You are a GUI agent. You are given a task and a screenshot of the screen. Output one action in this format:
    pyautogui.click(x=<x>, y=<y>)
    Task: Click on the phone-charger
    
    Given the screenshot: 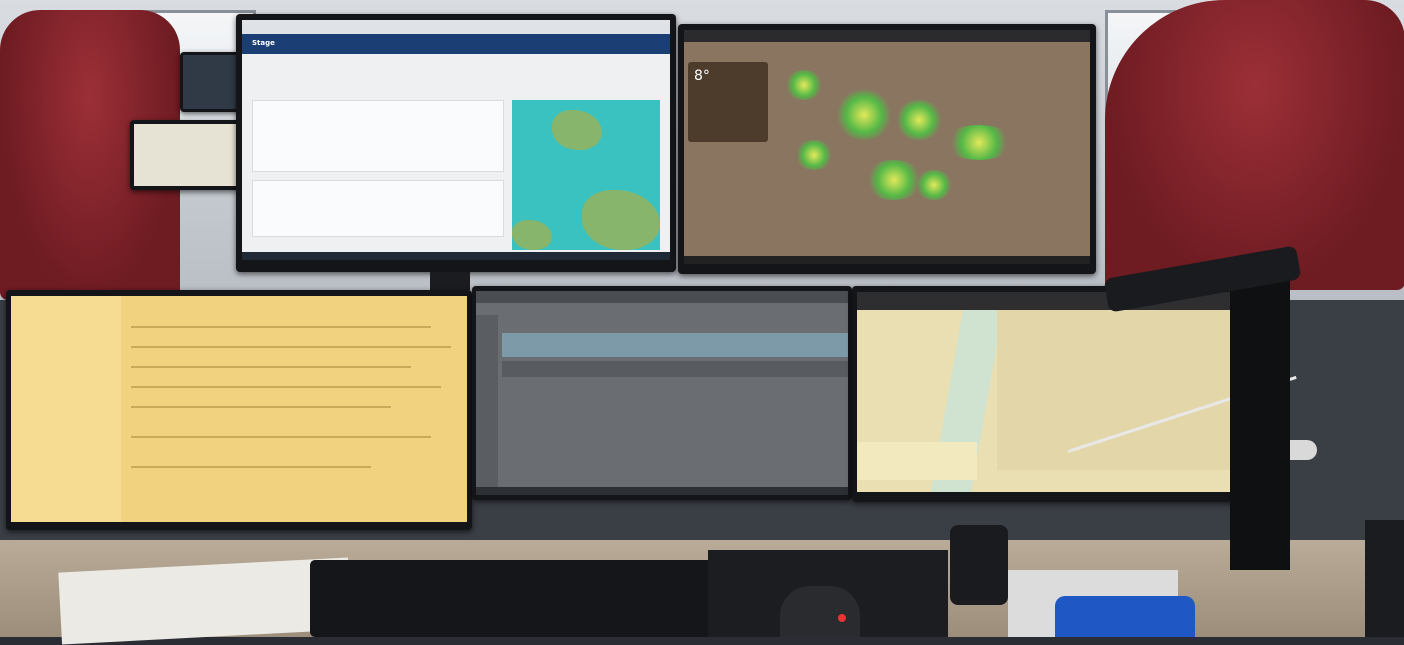 What is the action you would take?
    pyautogui.click(x=979, y=565)
    